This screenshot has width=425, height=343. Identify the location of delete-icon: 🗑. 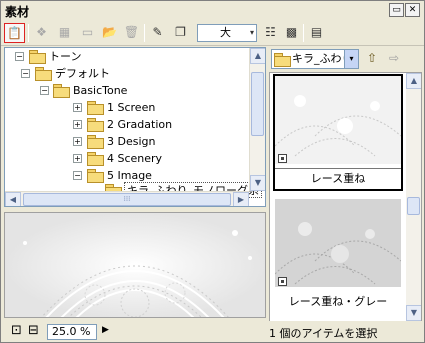
(131, 32).